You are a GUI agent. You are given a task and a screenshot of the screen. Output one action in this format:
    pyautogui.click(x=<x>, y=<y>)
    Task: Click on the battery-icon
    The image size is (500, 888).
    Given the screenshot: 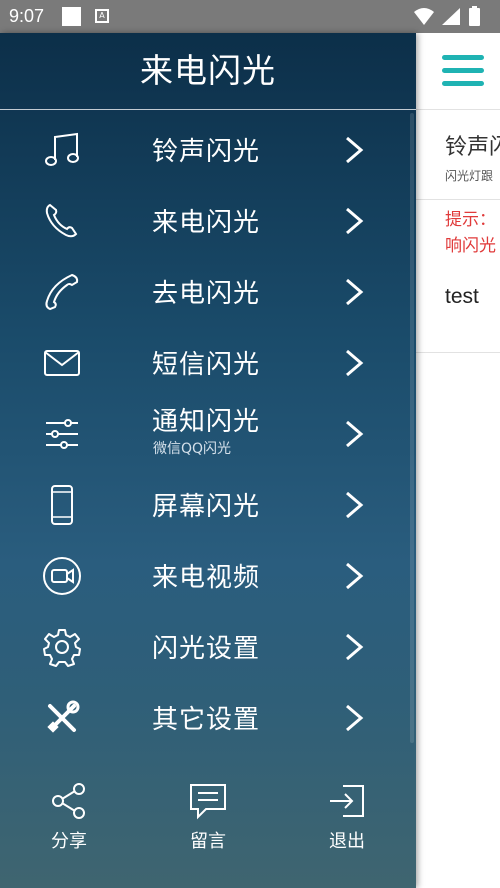 What is the action you would take?
    pyautogui.click(x=474, y=17)
    